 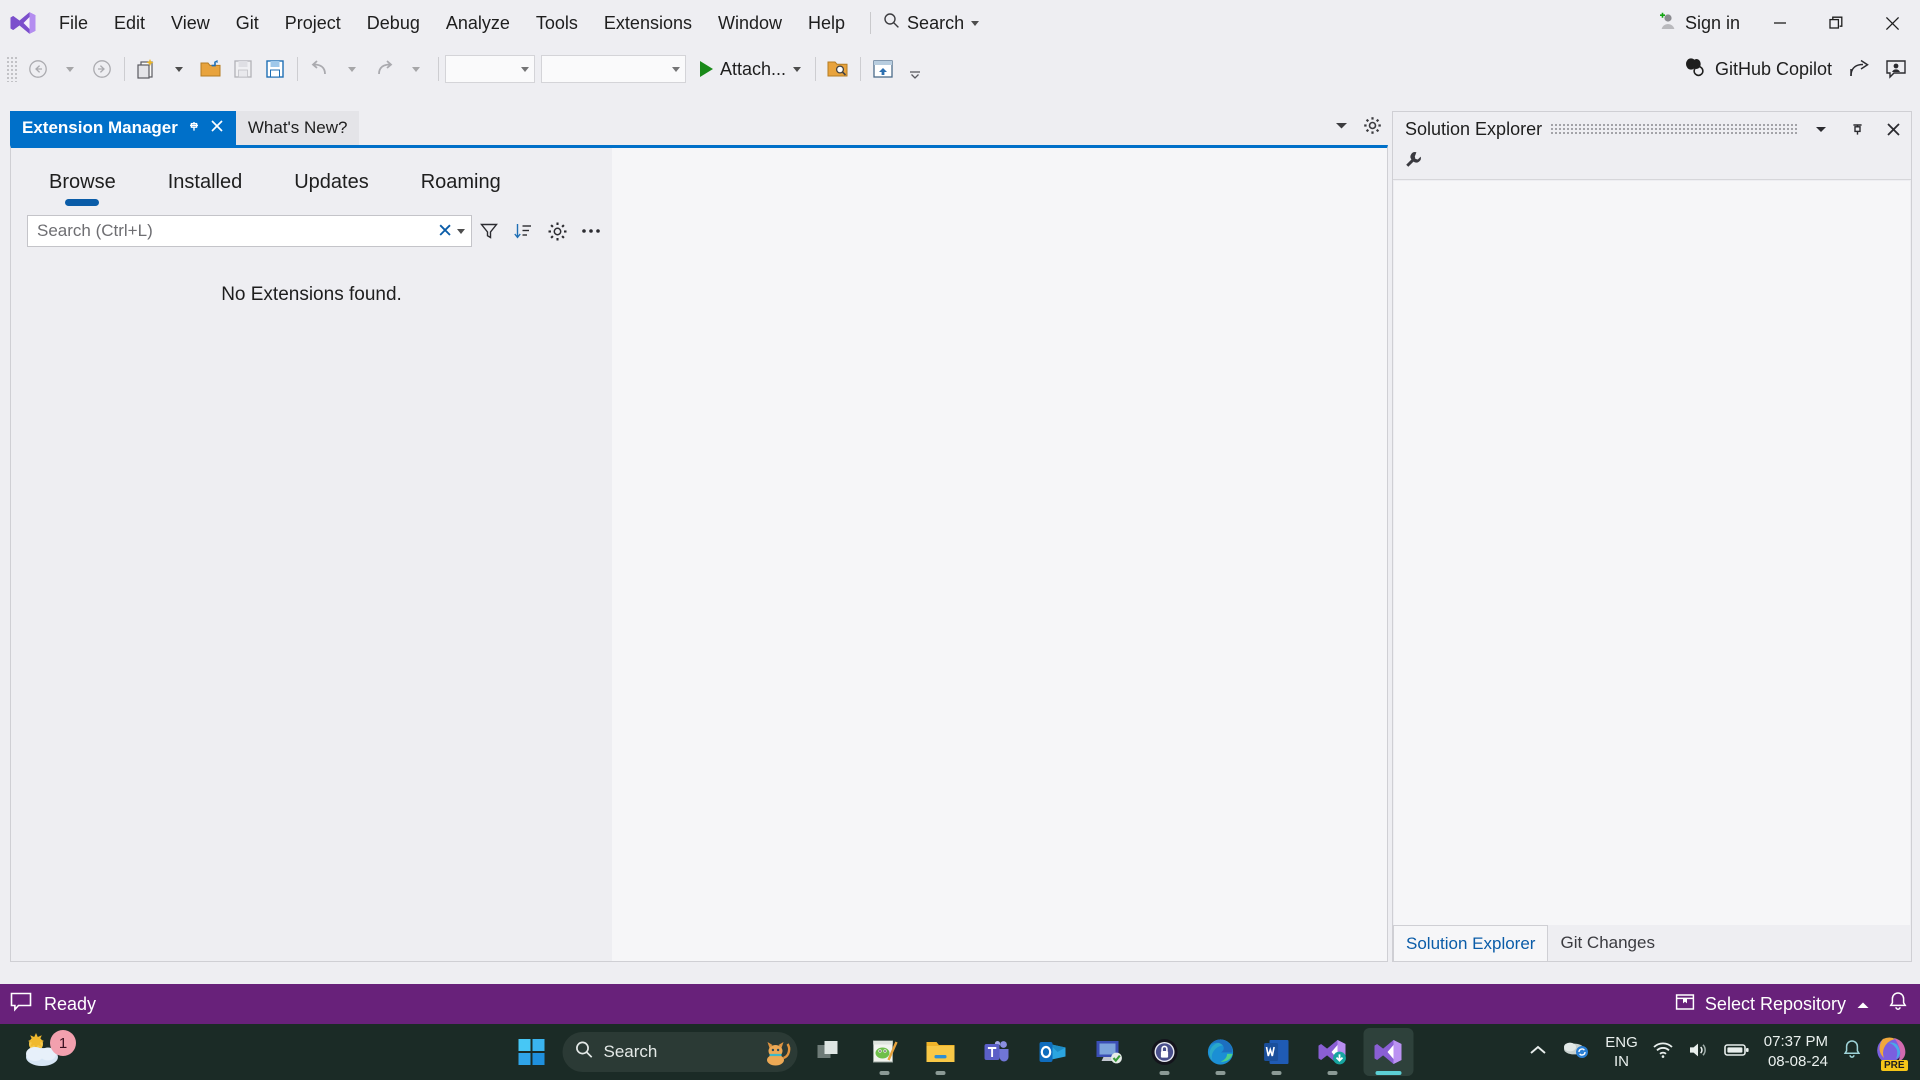 What do you see at coordinates (1772, 1004) in the screenshot?
I see `select-repository-button: Select Repository` at bounding box center [1772, 1004].